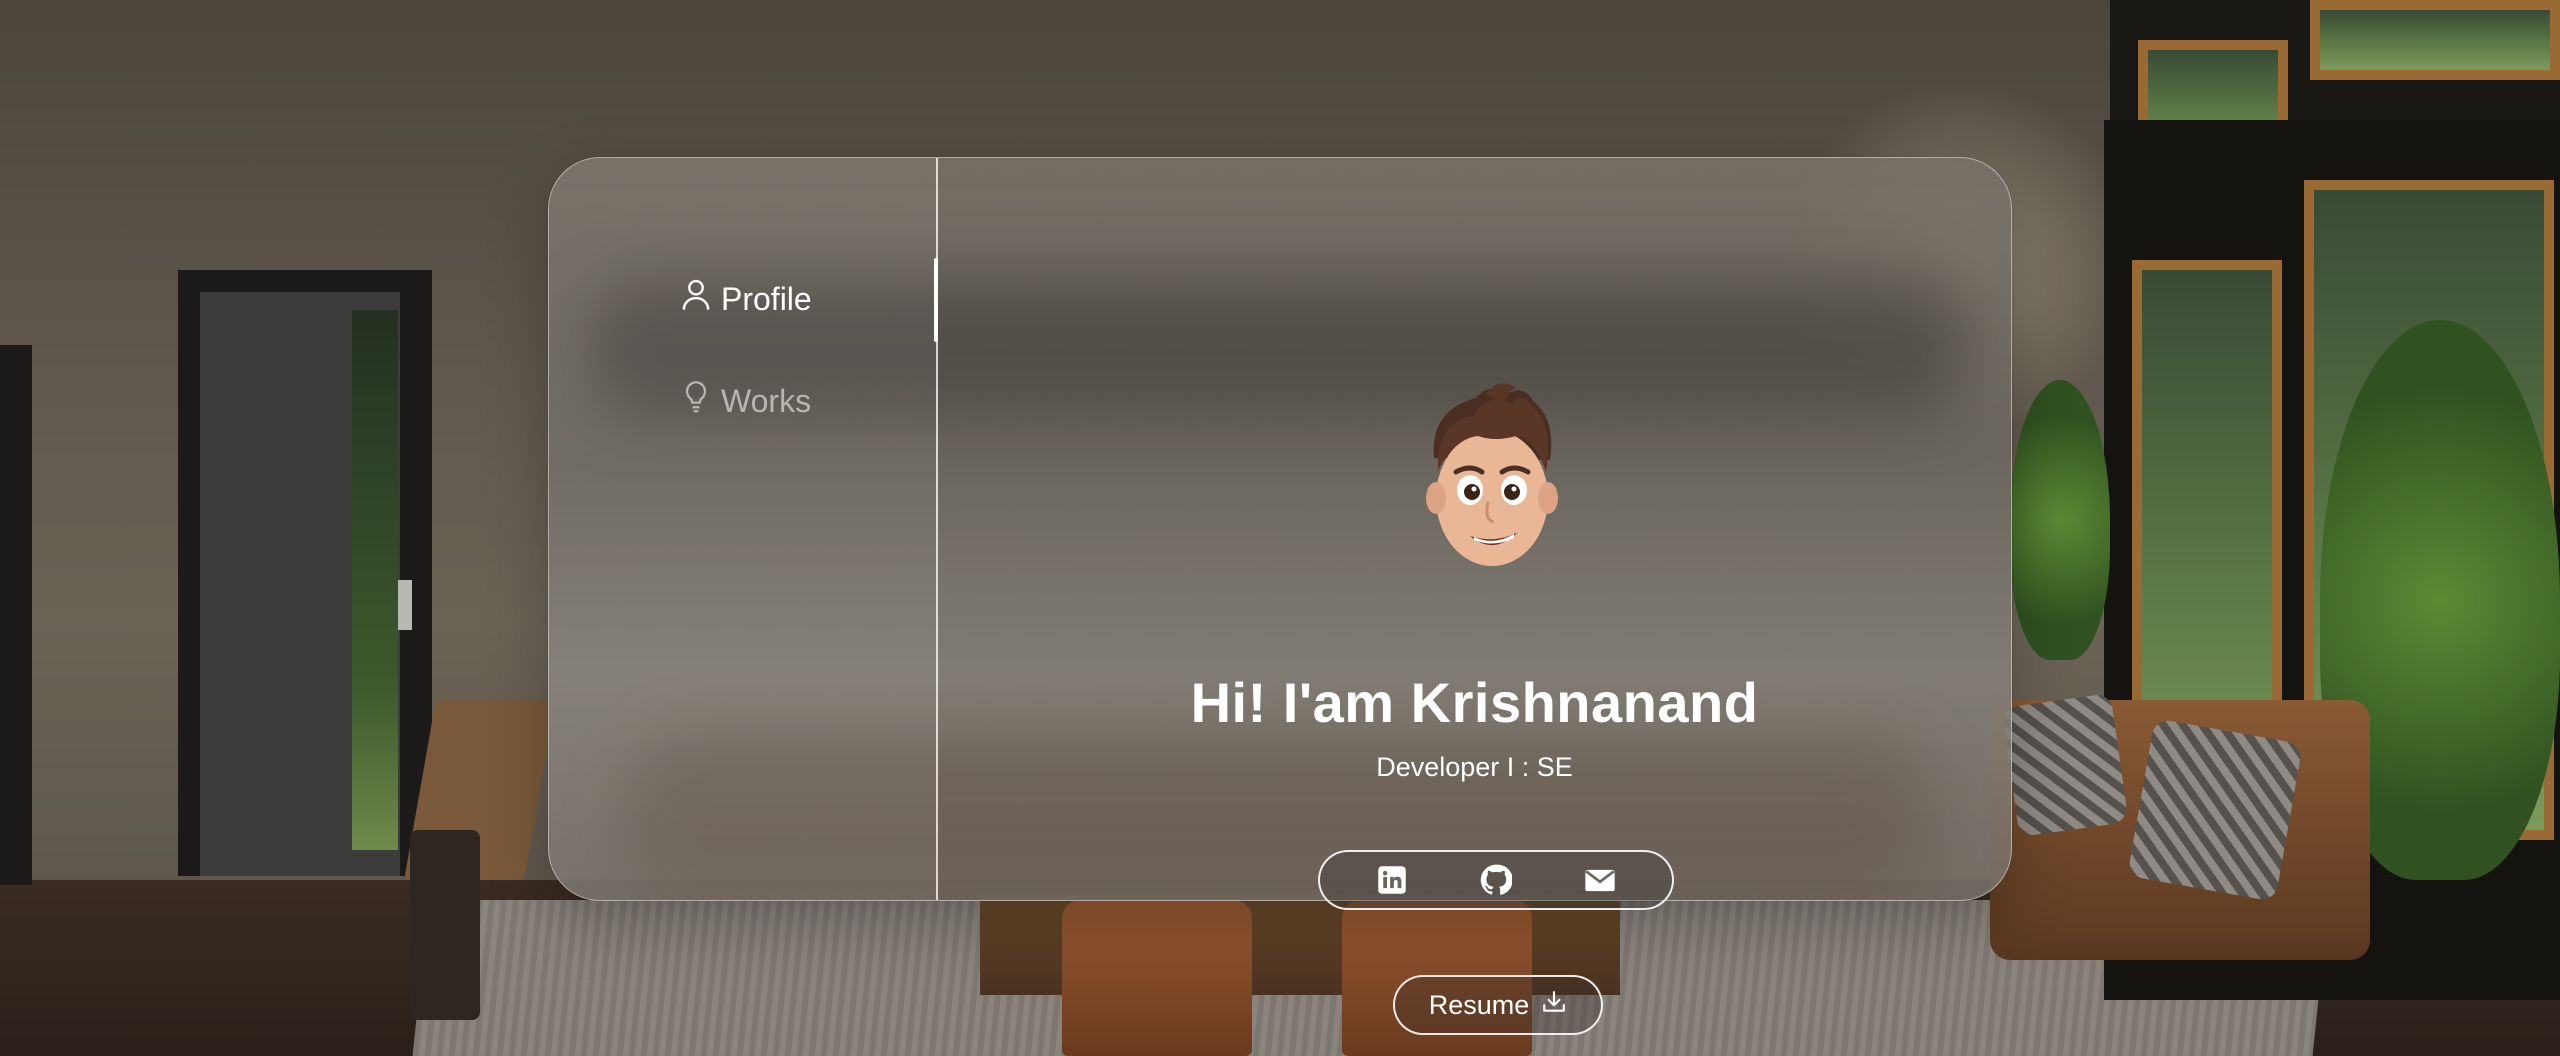 This screenshot has height=1056, width=2560. Describe the element at coordinates (1600, 880) in the screenshot. I see `mail-icon` at that location.